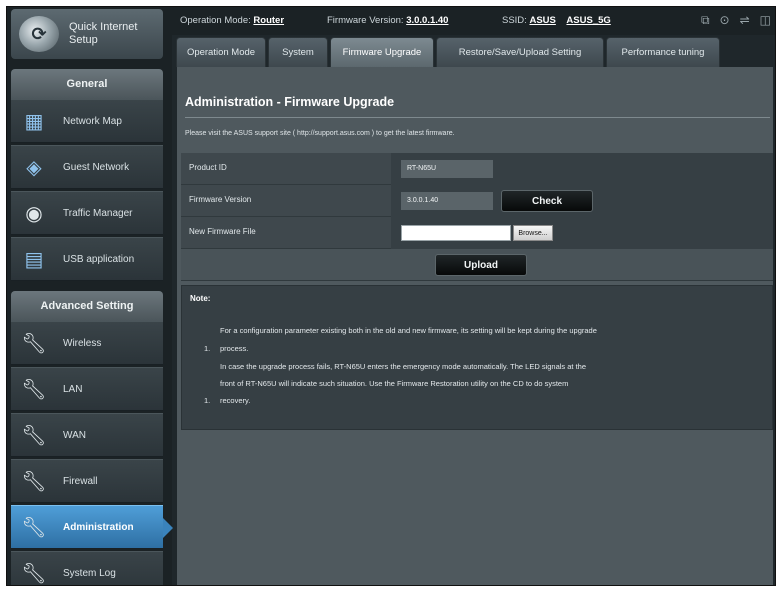  I want to click on guest-network-icon: ◈, so click(34, 167).